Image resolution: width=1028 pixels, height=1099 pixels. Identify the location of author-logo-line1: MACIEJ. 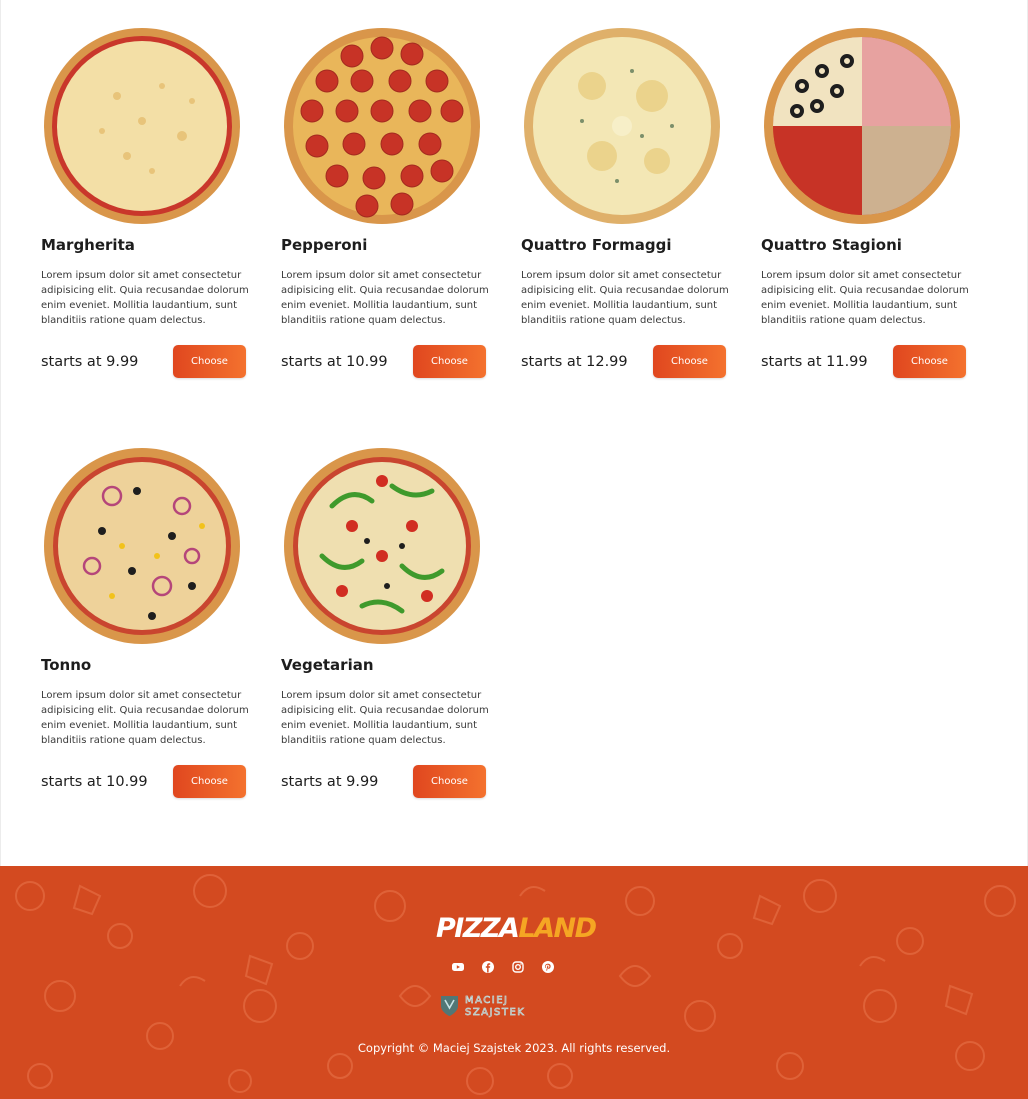
(487, 1000).